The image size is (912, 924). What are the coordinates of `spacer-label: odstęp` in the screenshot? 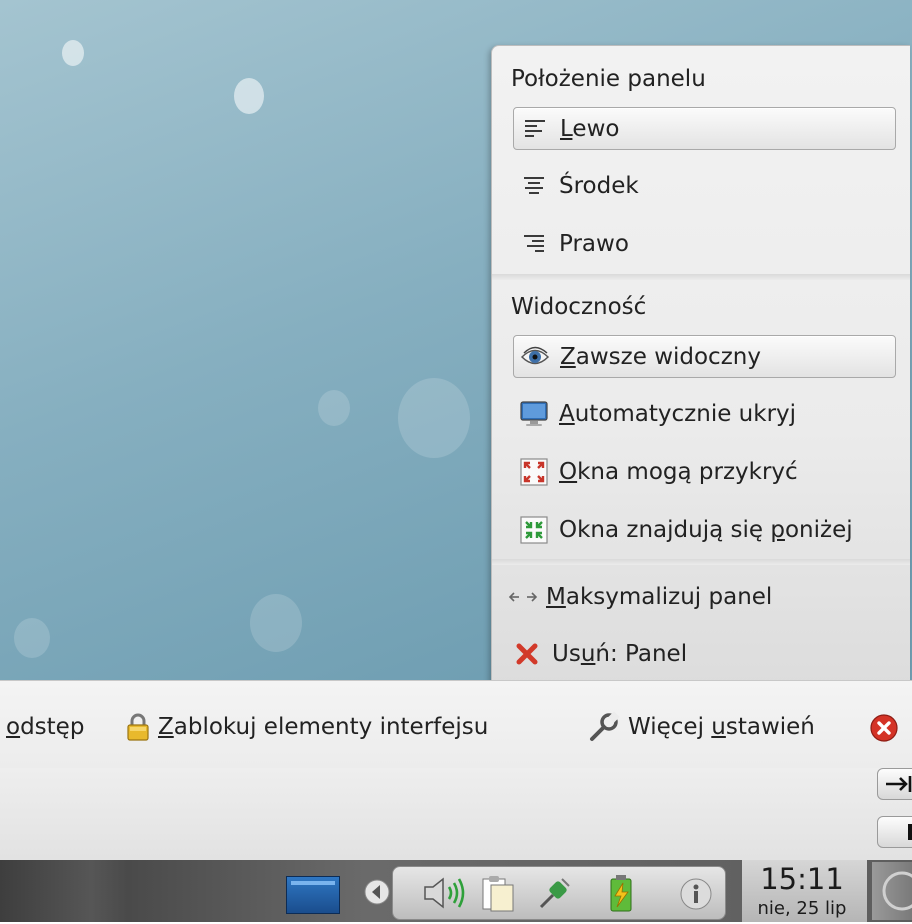 It's located at (45, 727).